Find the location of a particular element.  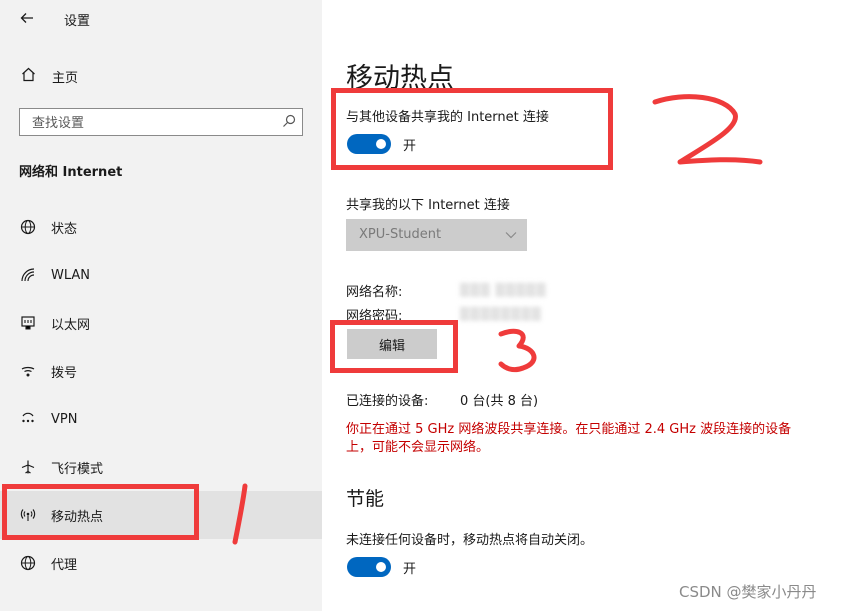

sidebar-item-hotspot: 移动热点 is located at coordinates (161, 515).